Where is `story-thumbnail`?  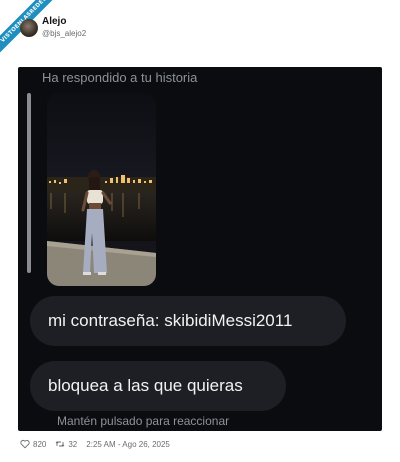 story-thumbnail is located at coordinates (101, 189).